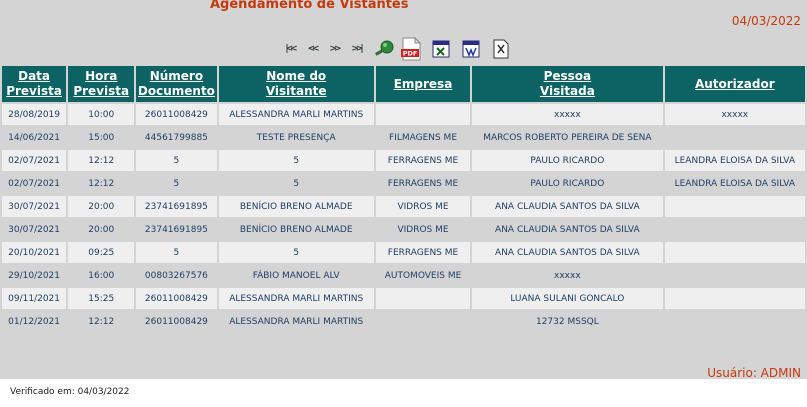 The height and width of the screenshot is (407, 807). Describe the element at coordinates (423, 84) in the screenshot. I see `header-empresa: Empresa` at that location.